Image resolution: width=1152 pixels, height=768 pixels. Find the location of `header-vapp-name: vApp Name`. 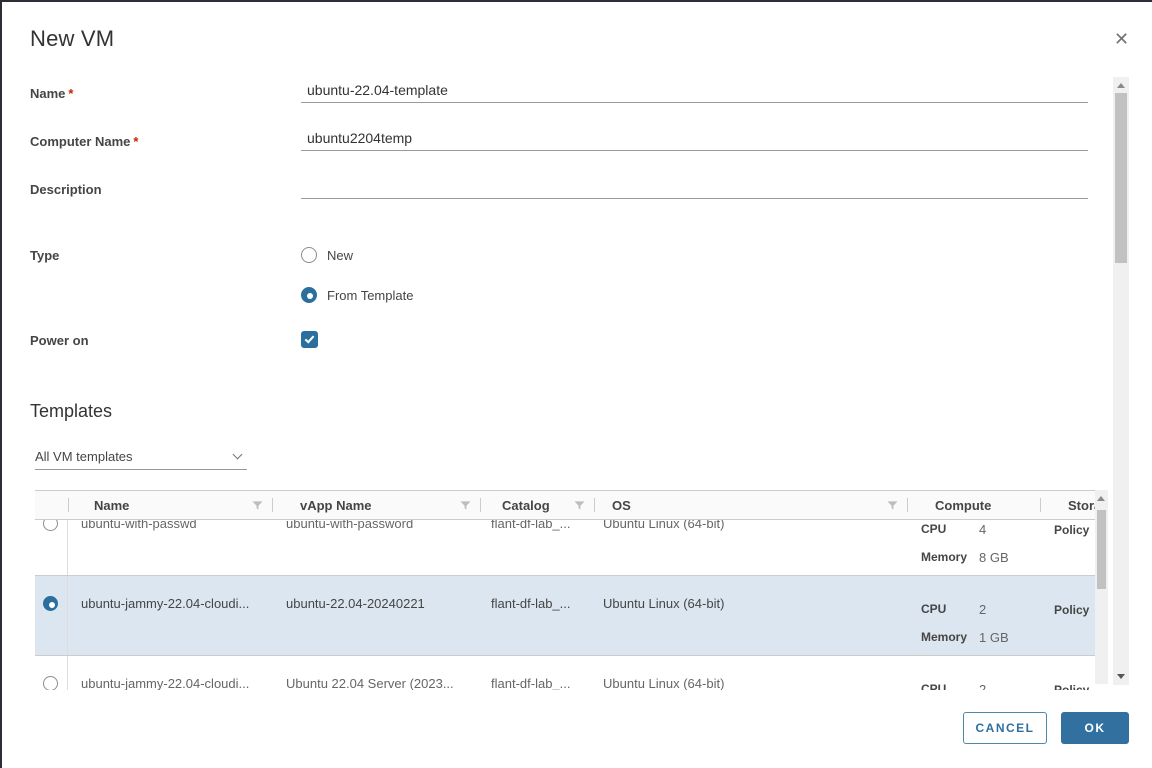

header-vapp-name: vApp Name is located at coordinates (376, 505).